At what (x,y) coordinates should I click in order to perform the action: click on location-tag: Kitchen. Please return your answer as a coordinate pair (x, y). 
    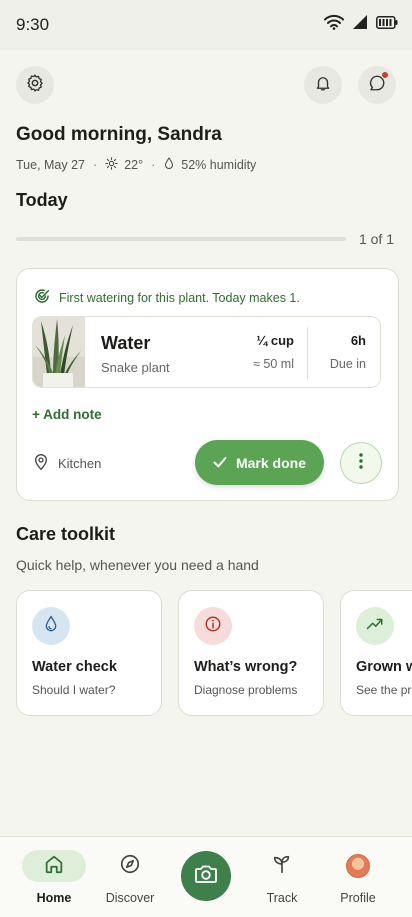
    Looking at the image, I should click on (67, 463).